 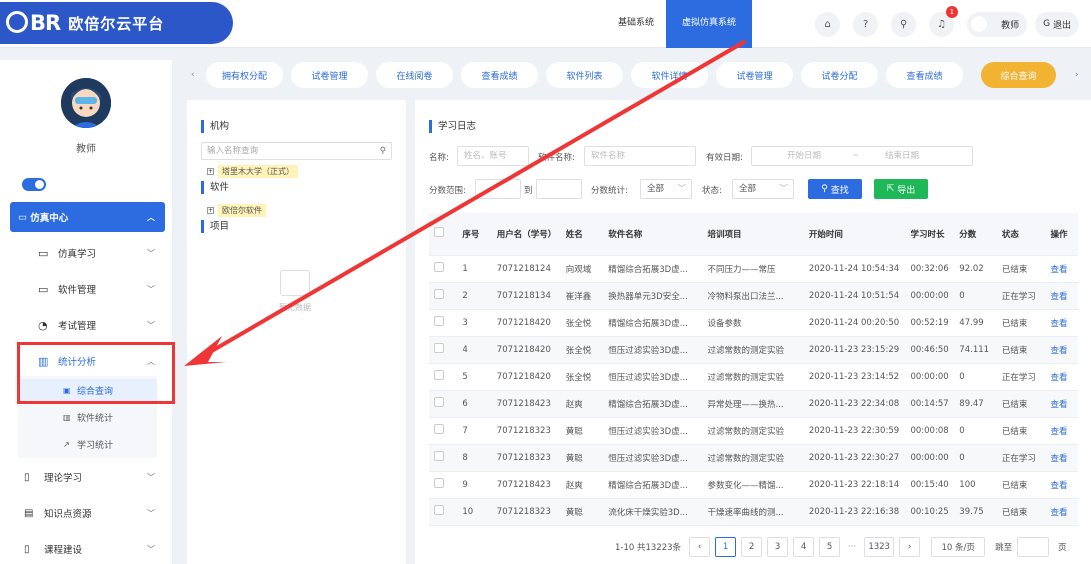 What do you see at coordinates (193, 75) in the screenshot?
I see `tab-scroll-left-icon: ‹` at bounding box center [193, 75].